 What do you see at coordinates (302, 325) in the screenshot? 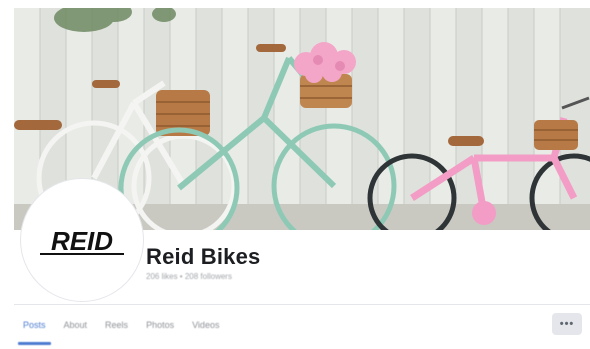
I see `page-tabs: Posts About Reels Photos Videos •••` at bounding box center [302, 325].